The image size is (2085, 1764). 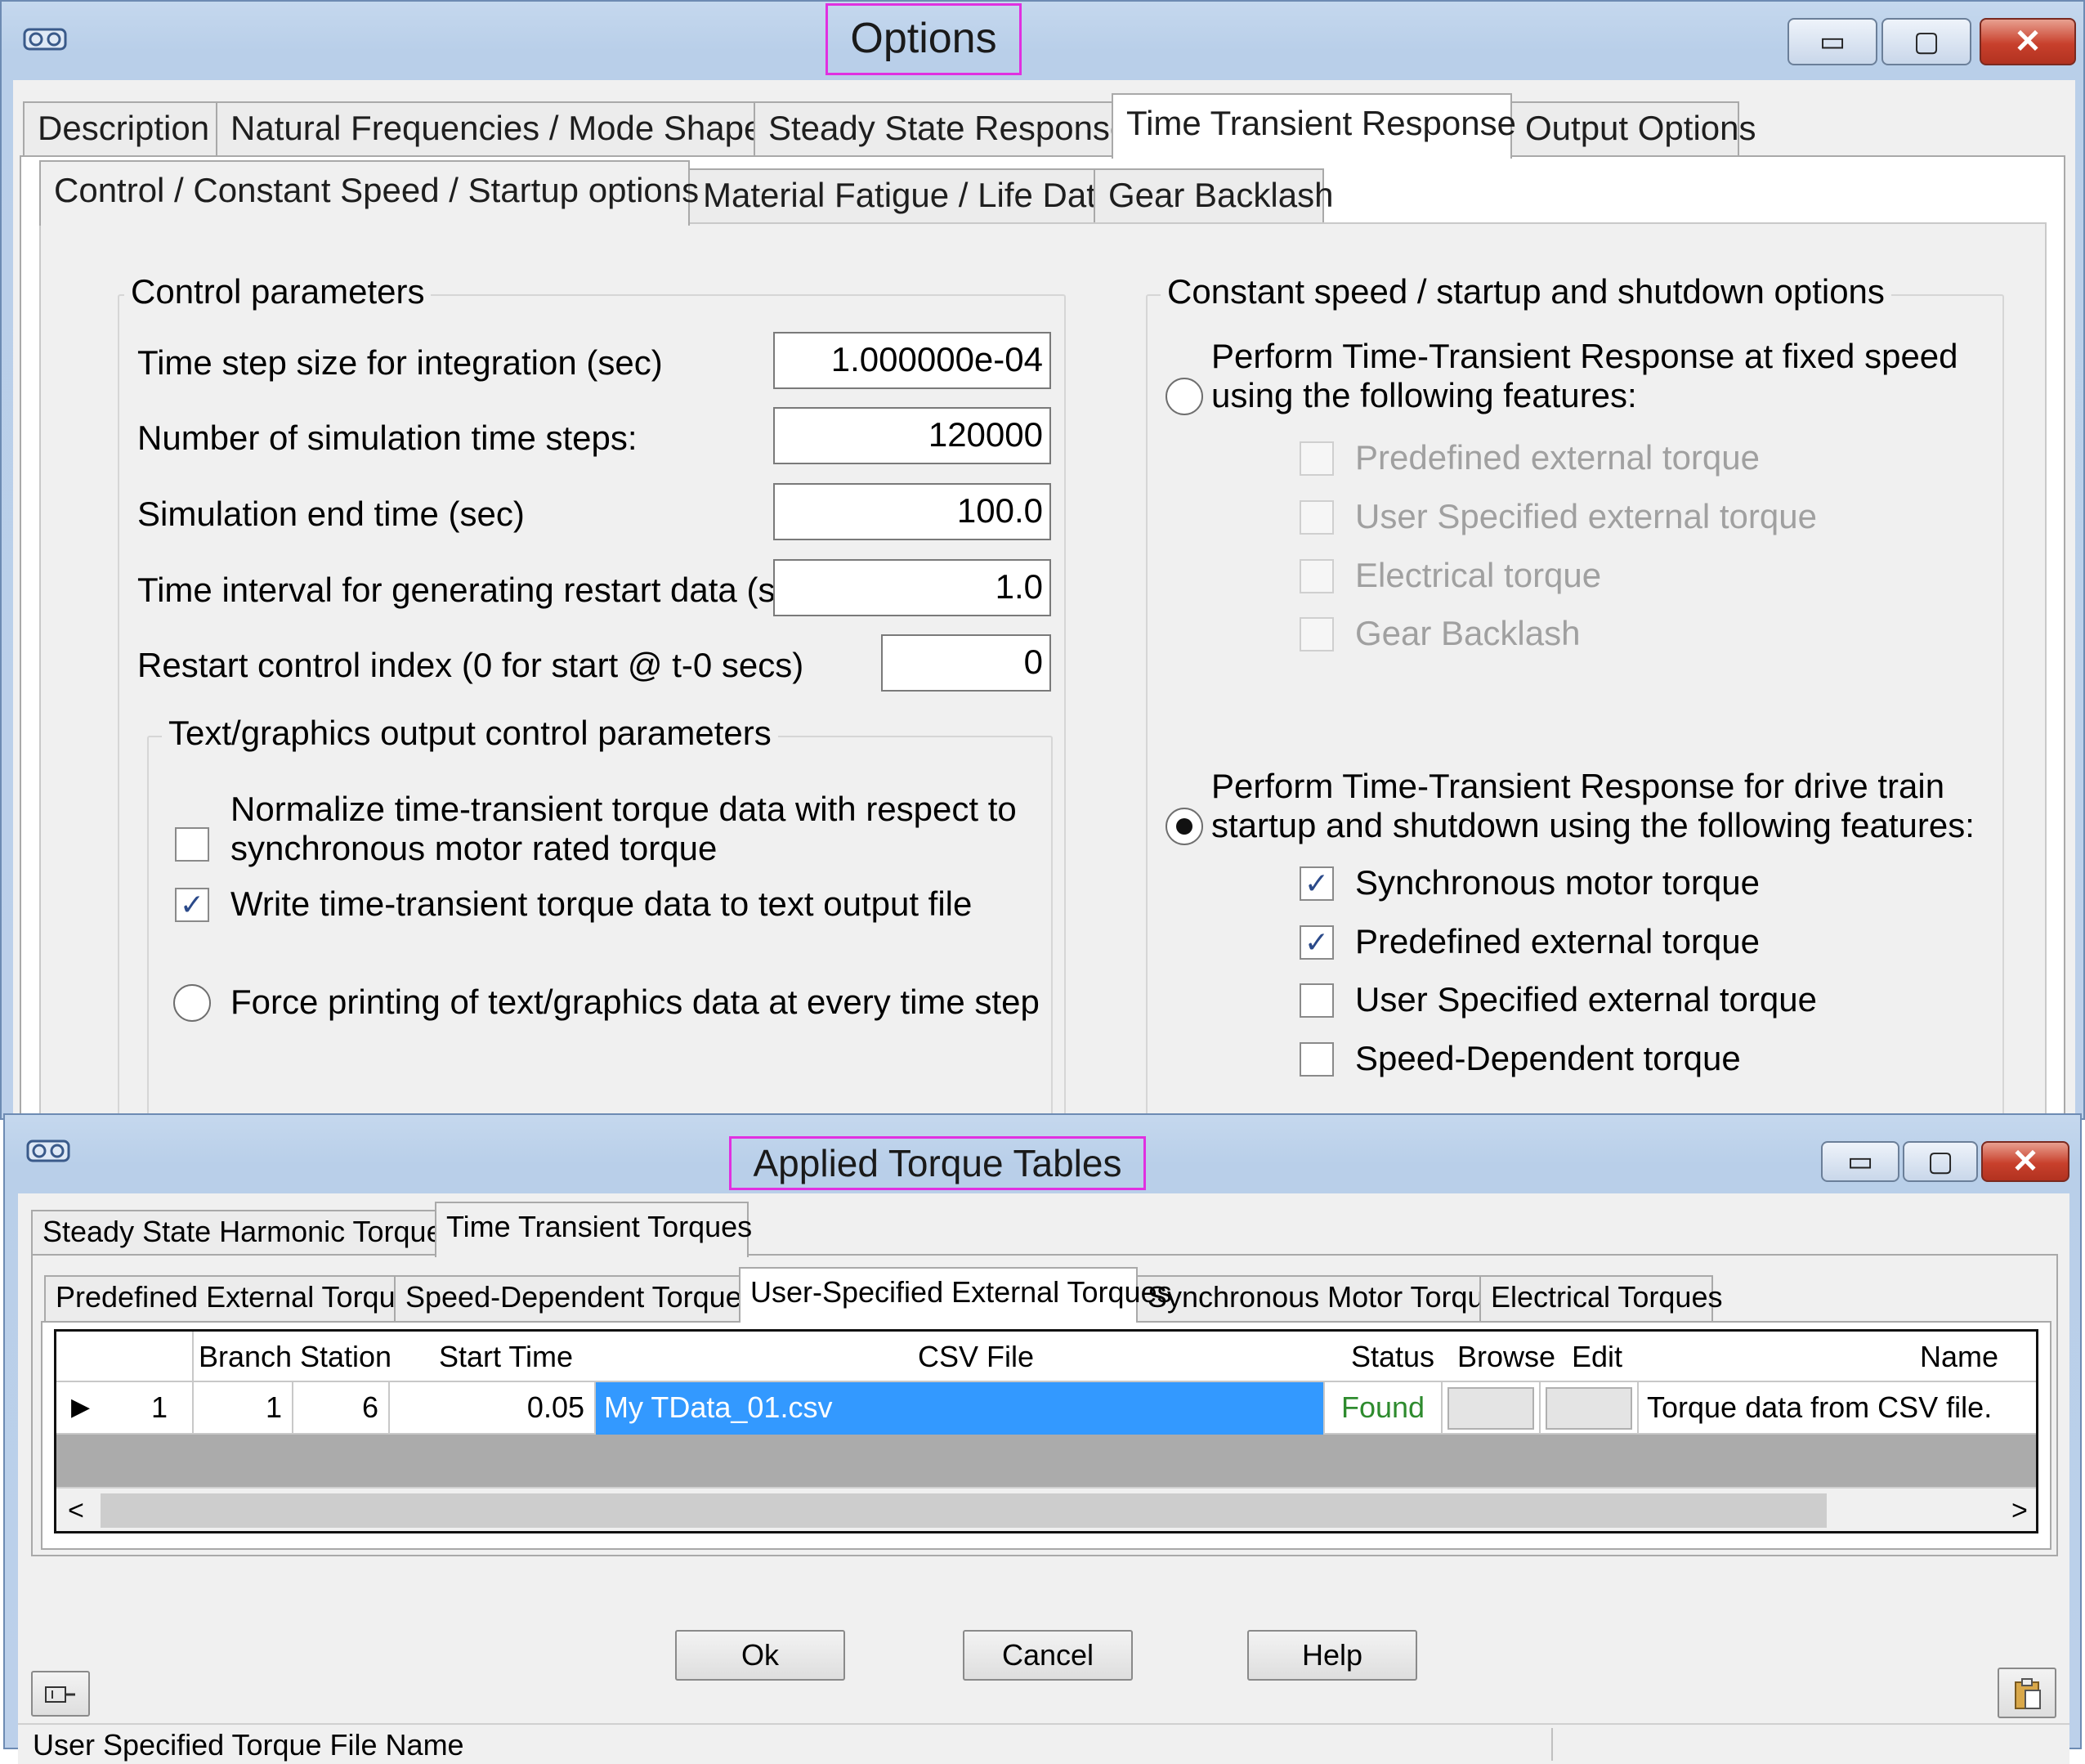 What do you see at coordinates (575, 1298) in the screenshot?
I see `subtab-speed-dependent: Speed-Dependent Torques` at bounding box center [575, 1298].